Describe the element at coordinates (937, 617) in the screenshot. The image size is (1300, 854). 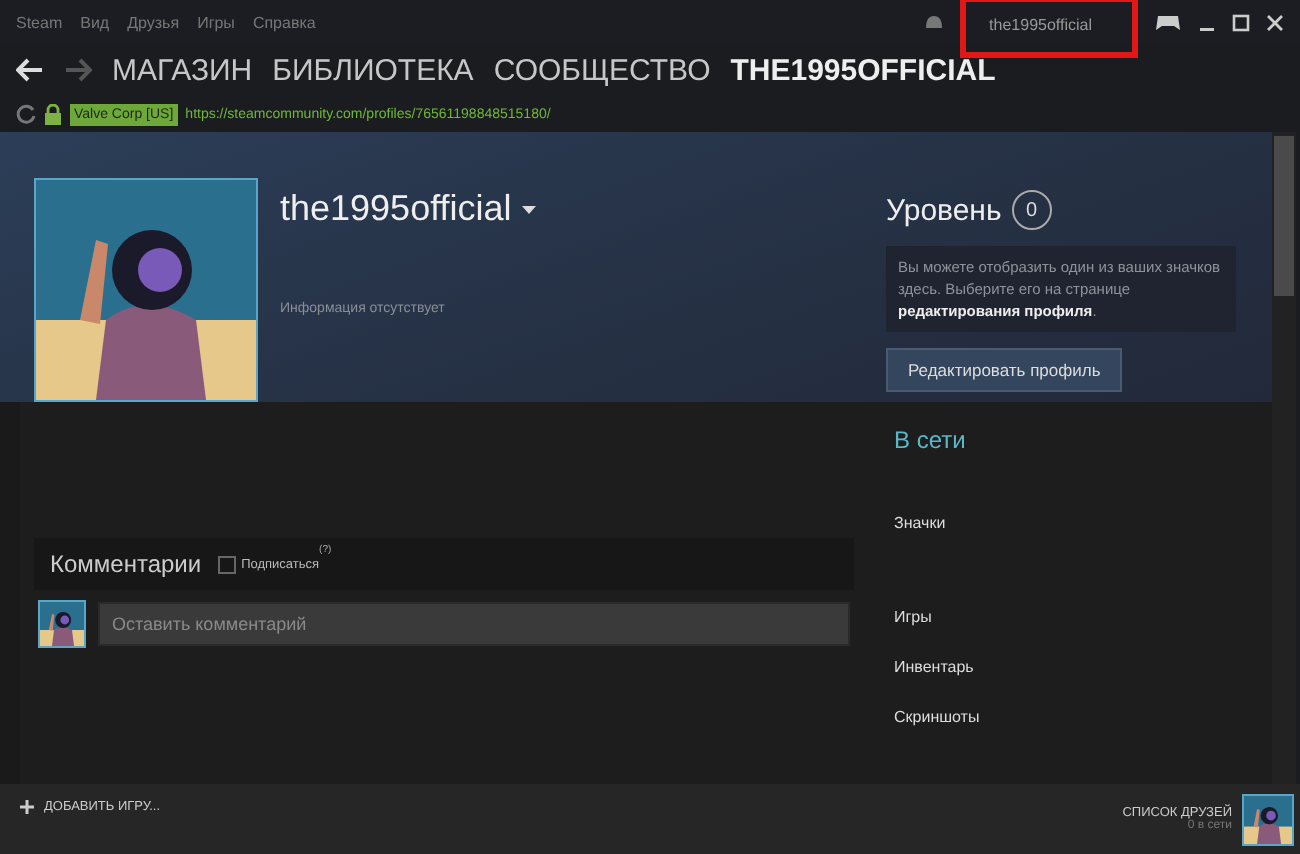
I see `sidebar-link: Игры` at that location.